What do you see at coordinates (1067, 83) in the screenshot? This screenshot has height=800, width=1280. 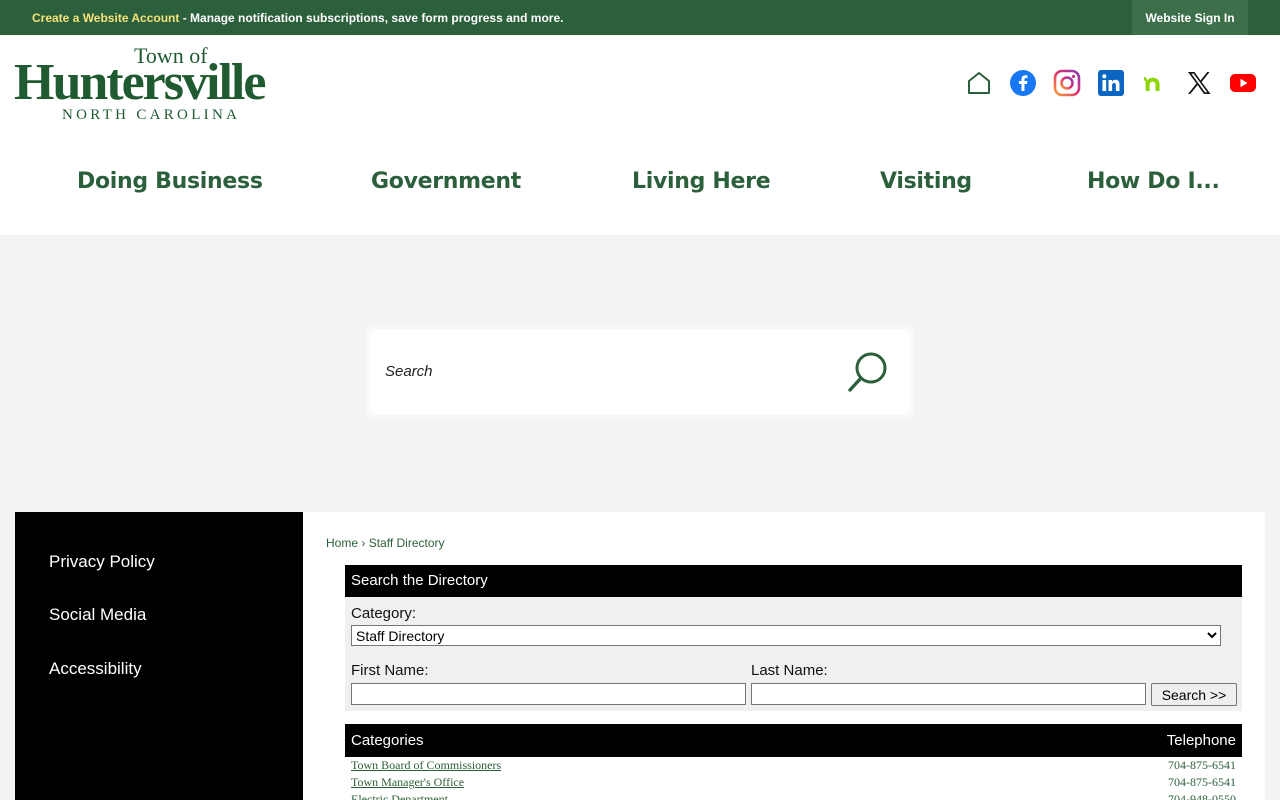 I see `instagram-icon` at bounding box center [1067, 83].